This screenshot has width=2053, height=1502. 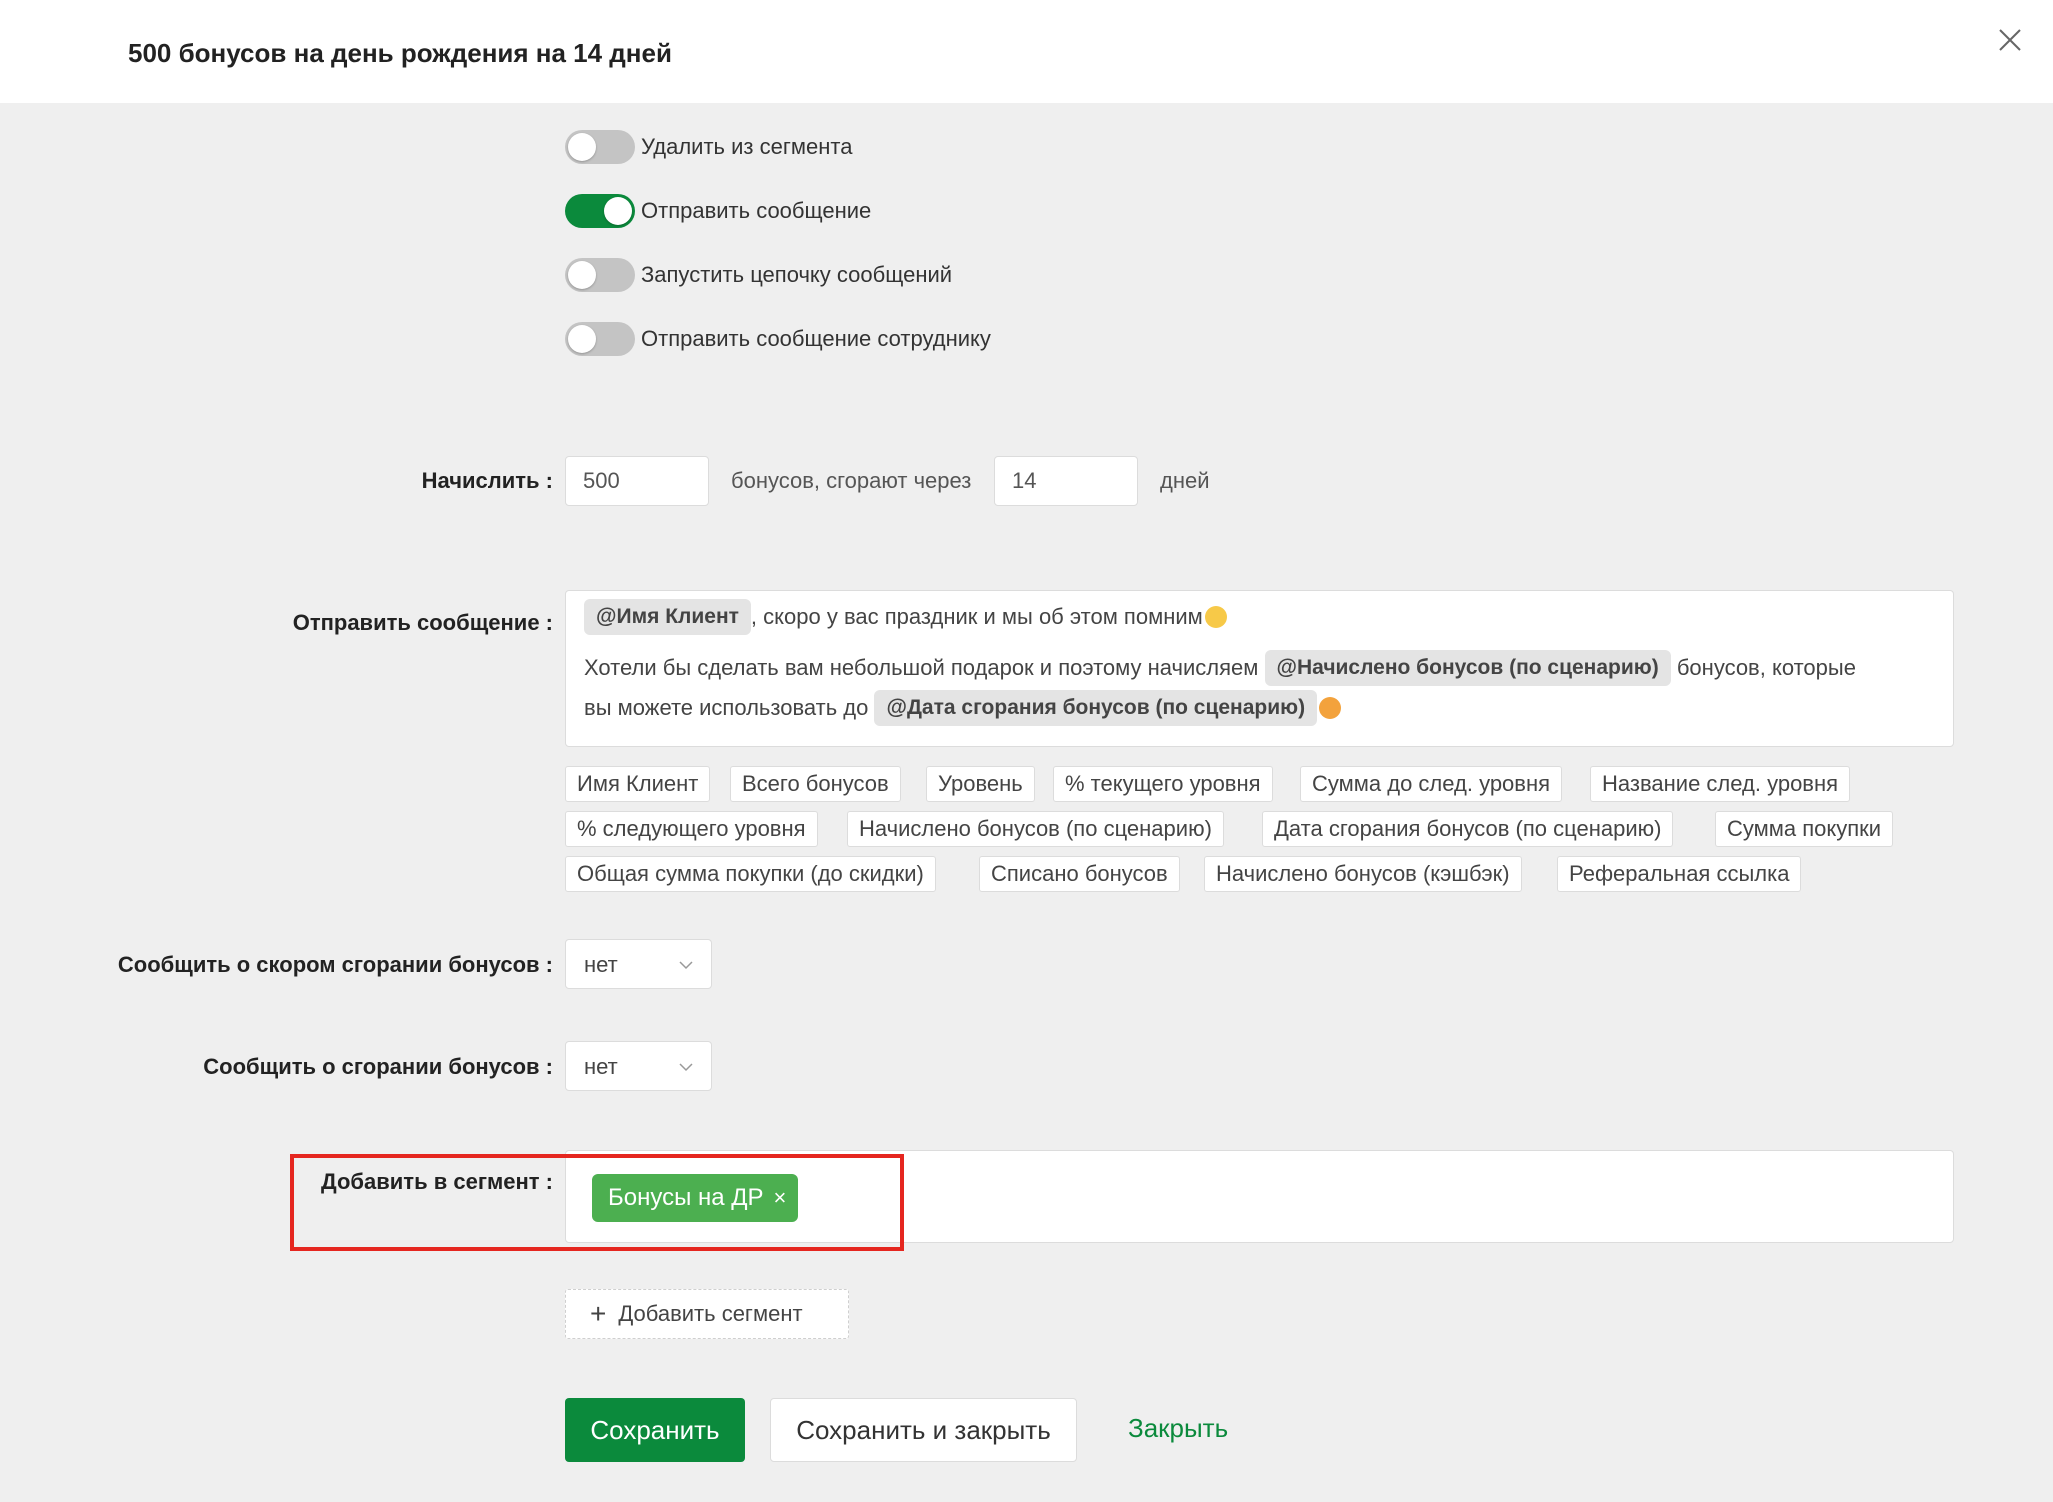 What do you see at coordinates (378, 1066) in the screenshot?
I see `notify-burn-label: Сообщить о сгорании бонусов :` at bounding box center [378, 1066].